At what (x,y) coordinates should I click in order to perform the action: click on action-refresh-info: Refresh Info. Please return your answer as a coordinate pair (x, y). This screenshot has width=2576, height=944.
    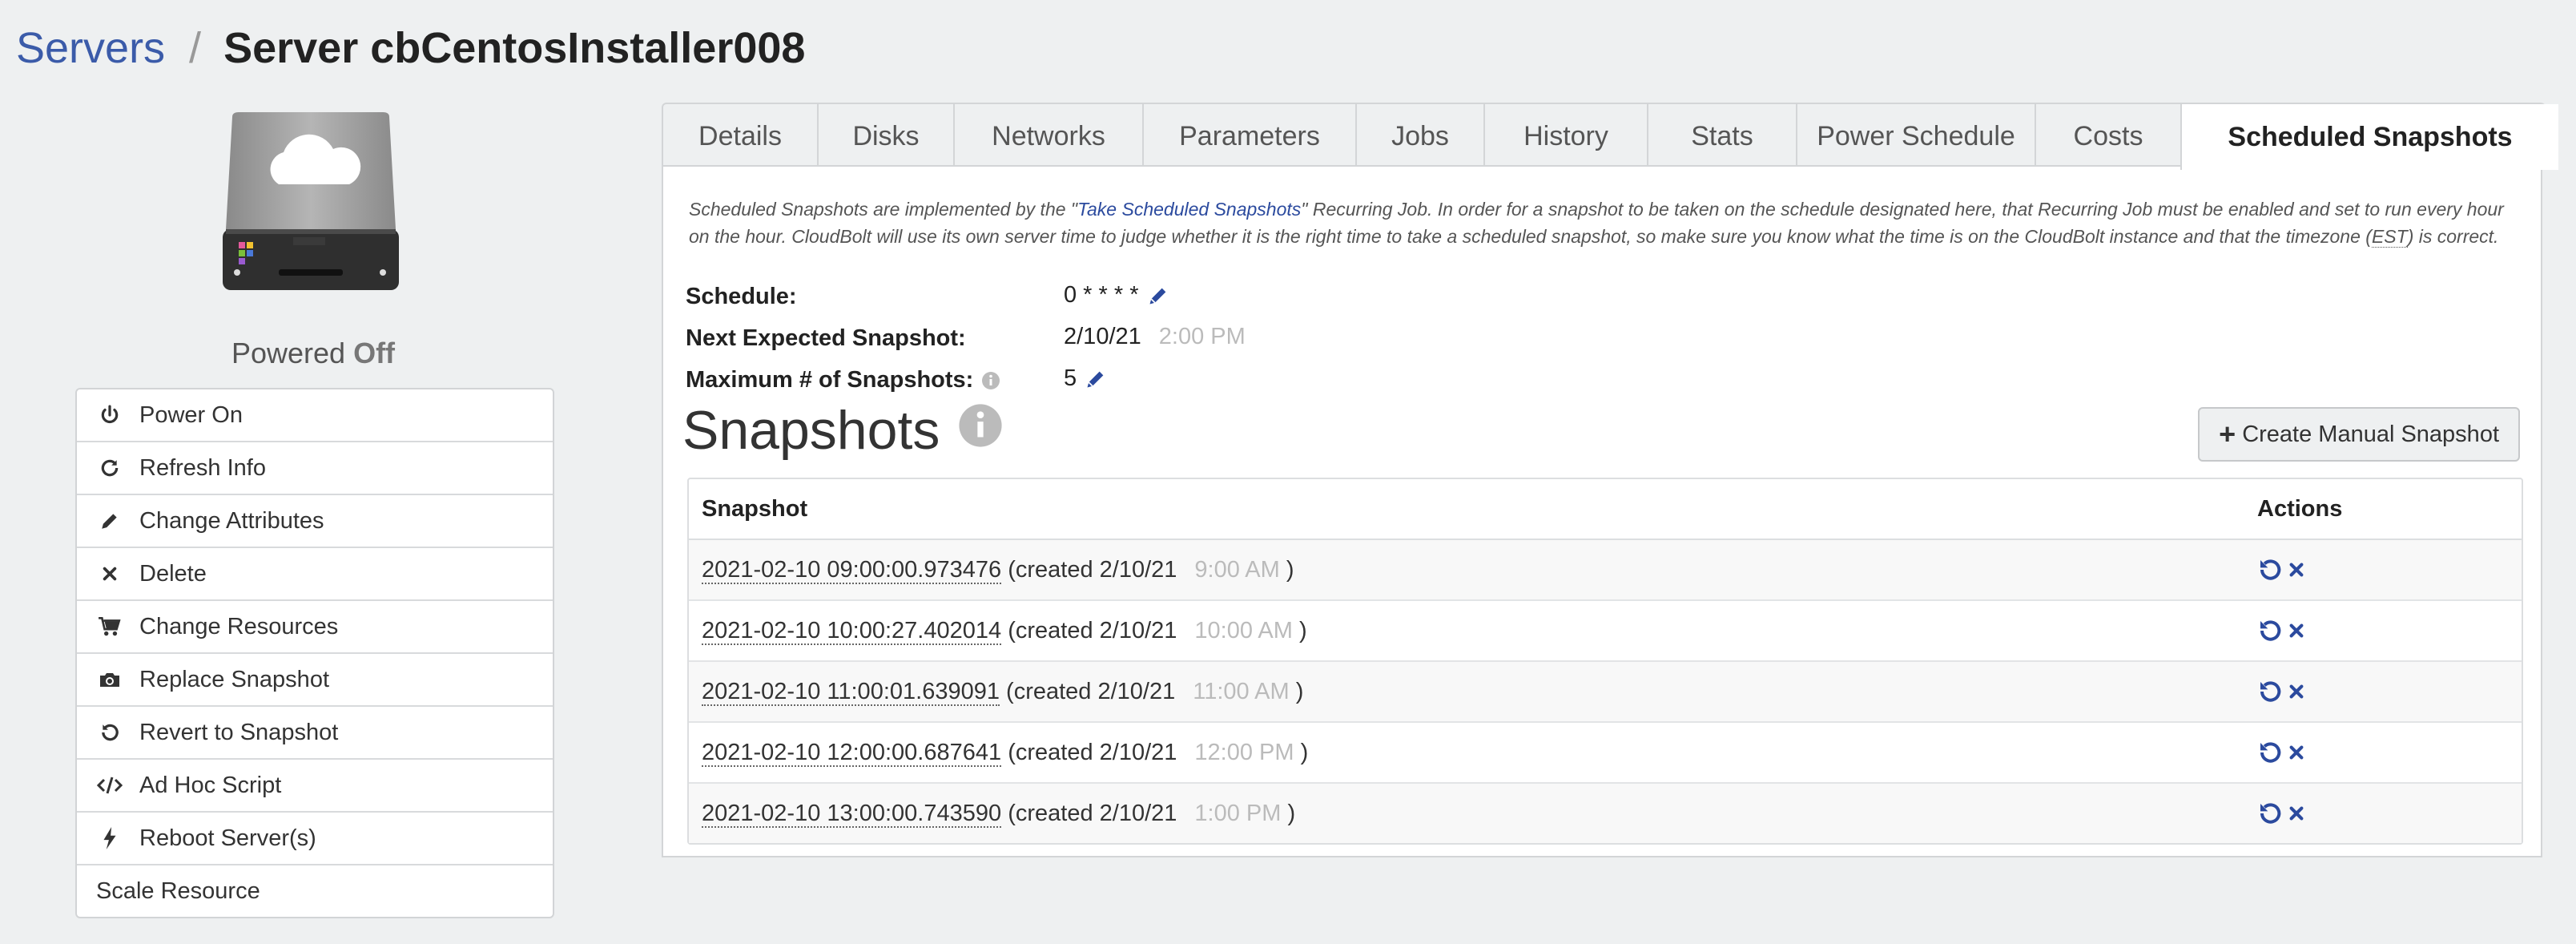
    Looking at the image, I should click on (315, 468).